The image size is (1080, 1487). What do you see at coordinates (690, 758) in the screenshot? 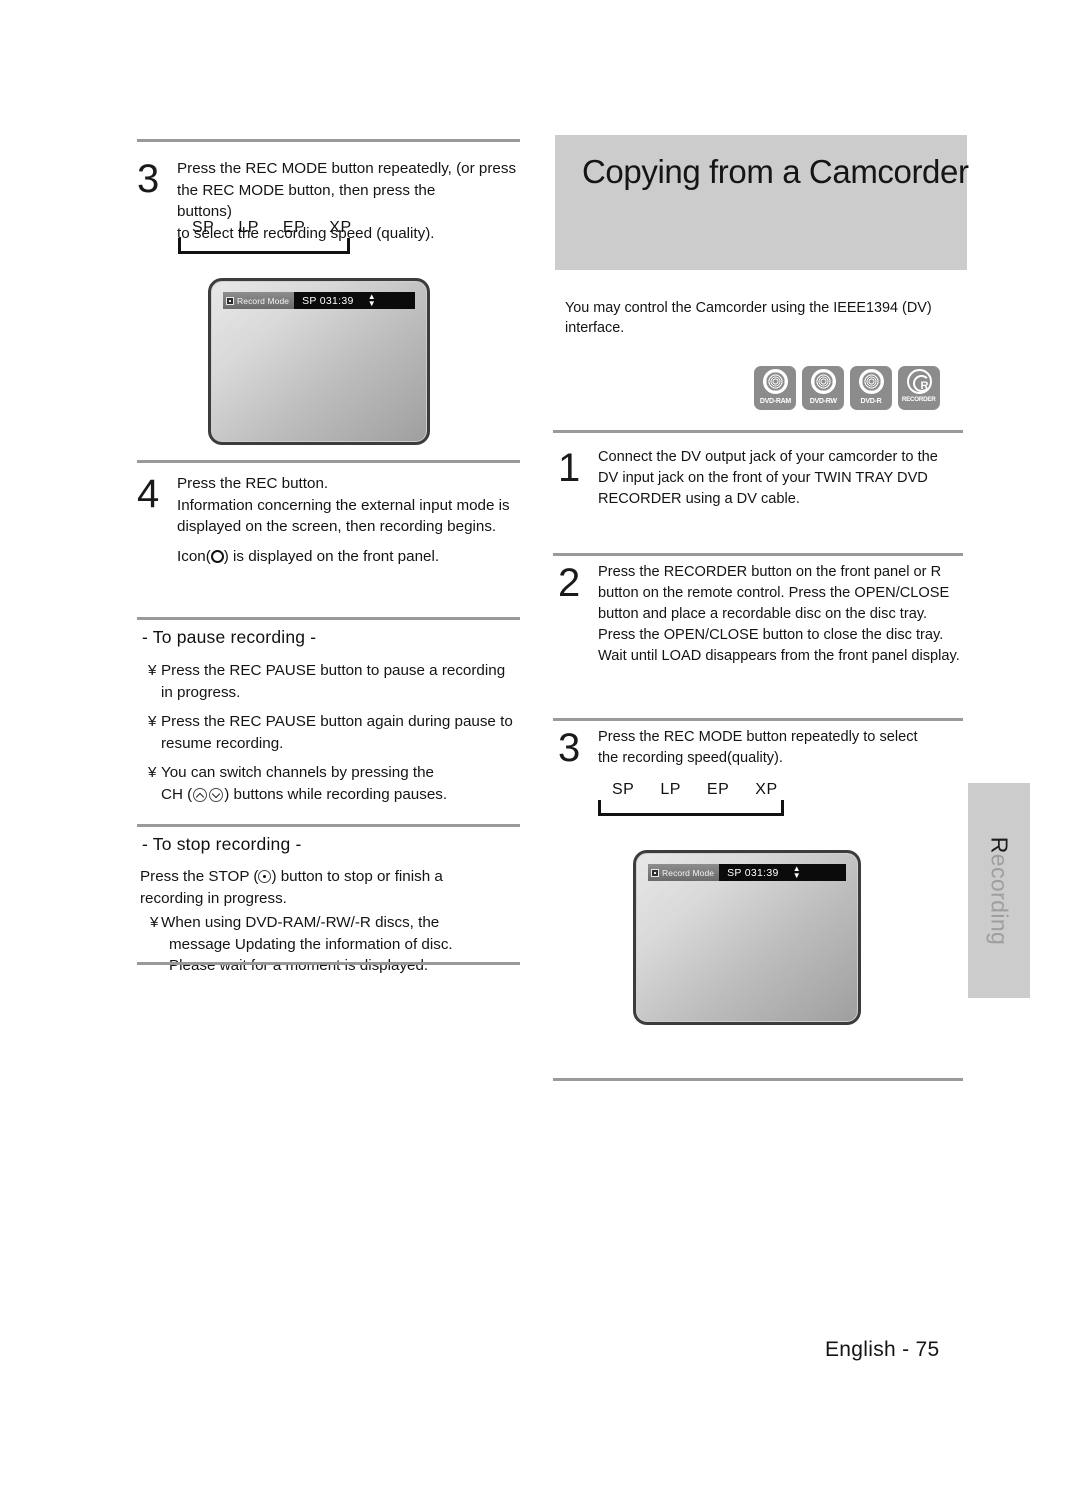
I see `step-3-right-line-2: the recording speed(quality).` at bounding box center [690, 758].